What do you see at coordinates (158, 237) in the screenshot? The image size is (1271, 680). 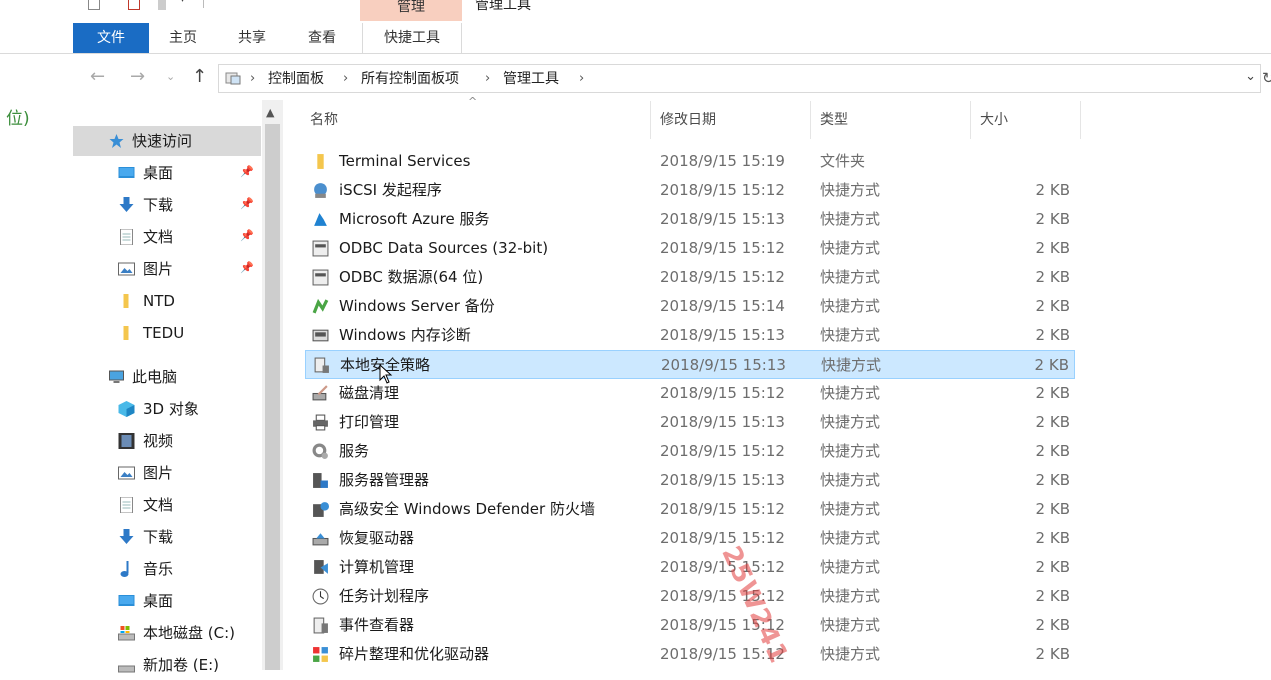 I see `sidebar-item-label: 文档` at bounding box center [158, 237].